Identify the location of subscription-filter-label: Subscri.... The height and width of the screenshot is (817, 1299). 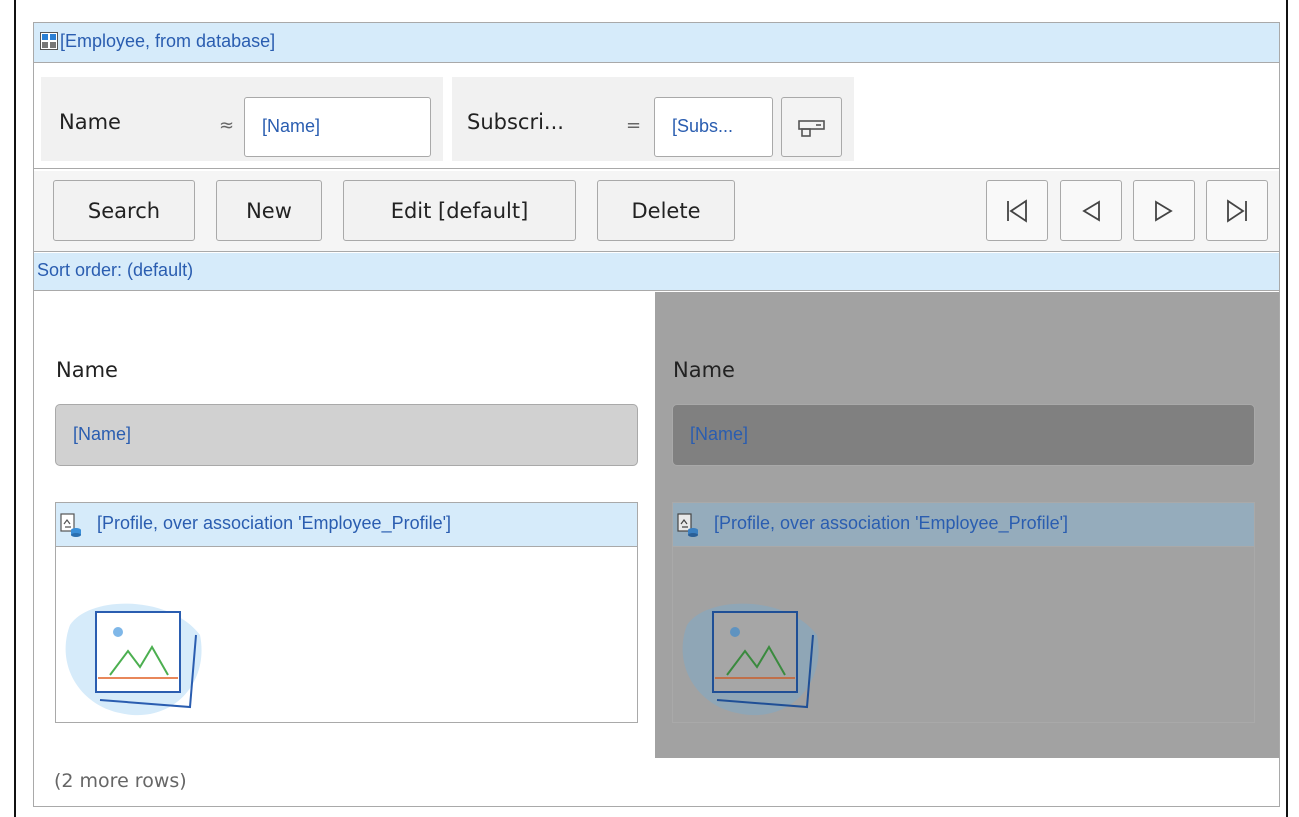
(515, 122).